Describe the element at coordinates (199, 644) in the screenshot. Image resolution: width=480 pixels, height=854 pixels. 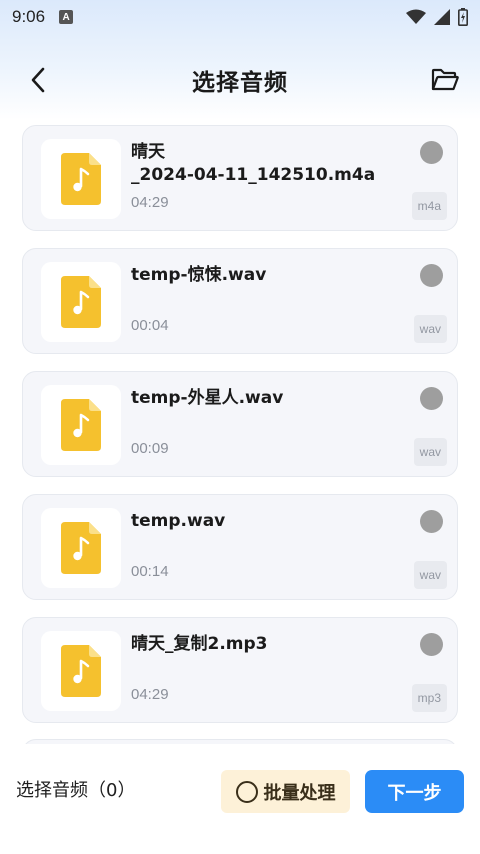
I see `file-name: 晴天_复制2.mp3` at that location.